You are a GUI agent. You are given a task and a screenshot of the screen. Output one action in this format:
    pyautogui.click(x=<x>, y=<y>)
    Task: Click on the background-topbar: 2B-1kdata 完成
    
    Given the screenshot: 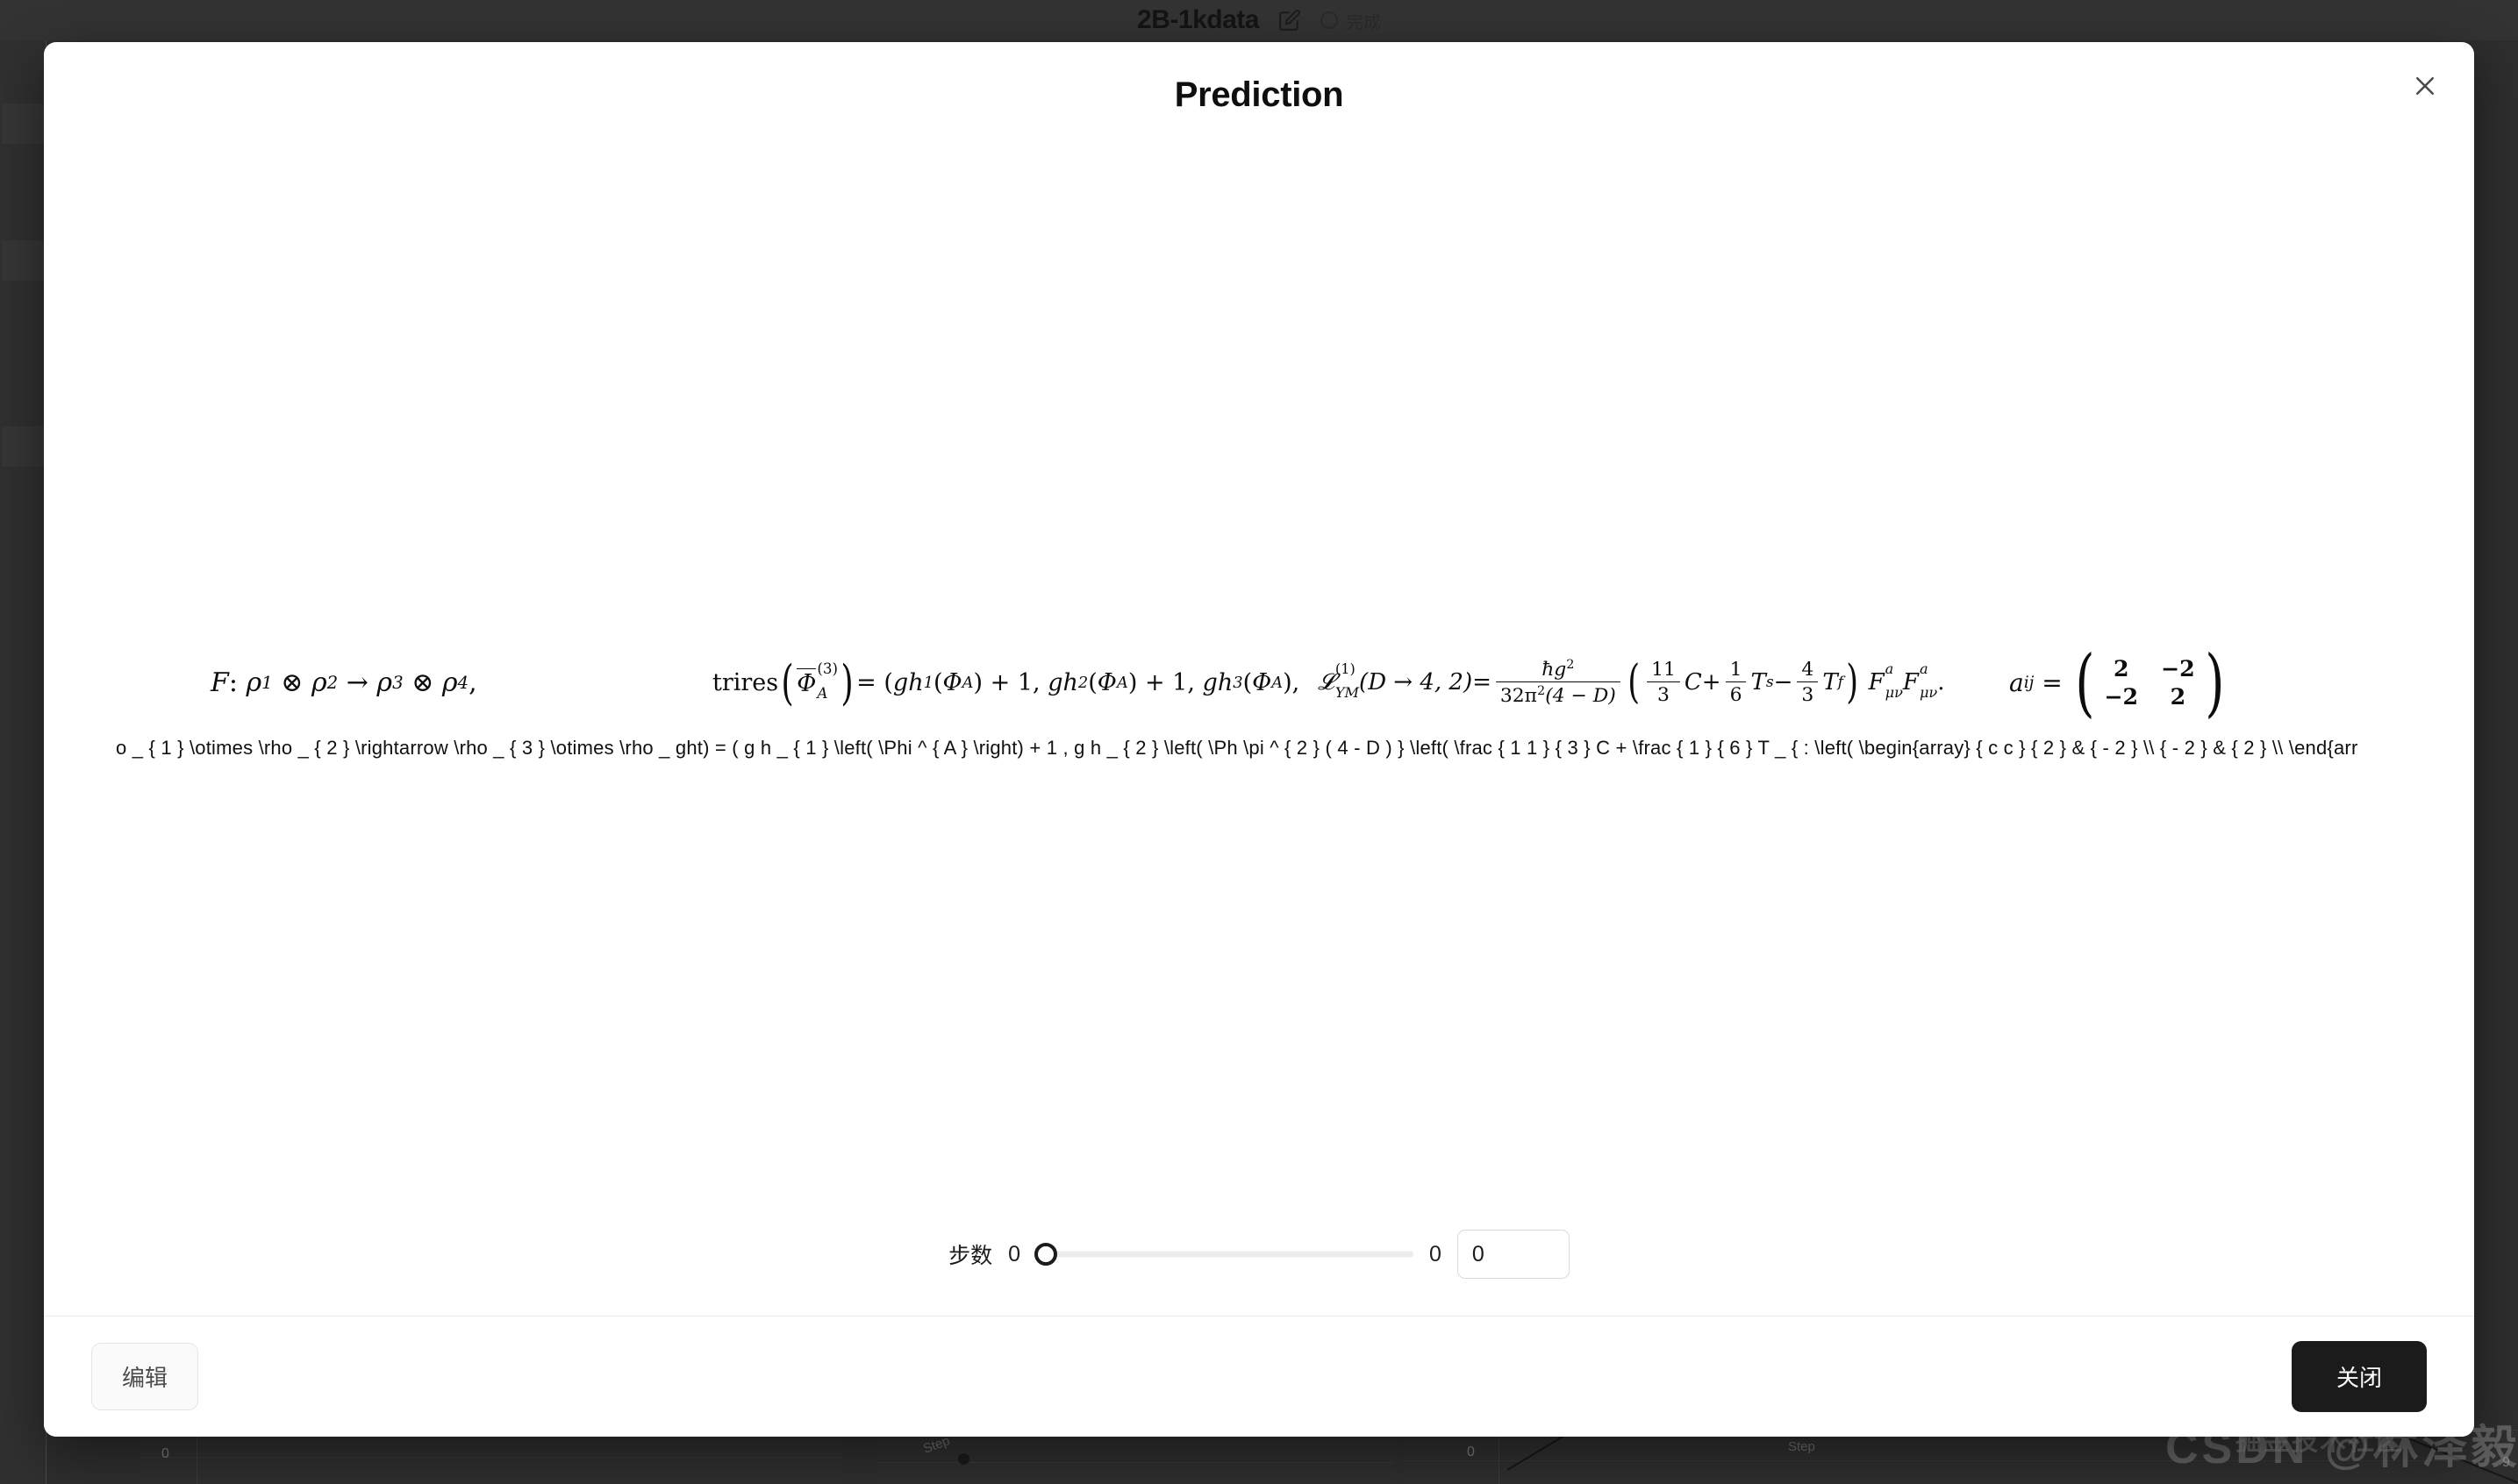 What is the action you would take?
    pyautogui.click(x=1259, y=20)
    